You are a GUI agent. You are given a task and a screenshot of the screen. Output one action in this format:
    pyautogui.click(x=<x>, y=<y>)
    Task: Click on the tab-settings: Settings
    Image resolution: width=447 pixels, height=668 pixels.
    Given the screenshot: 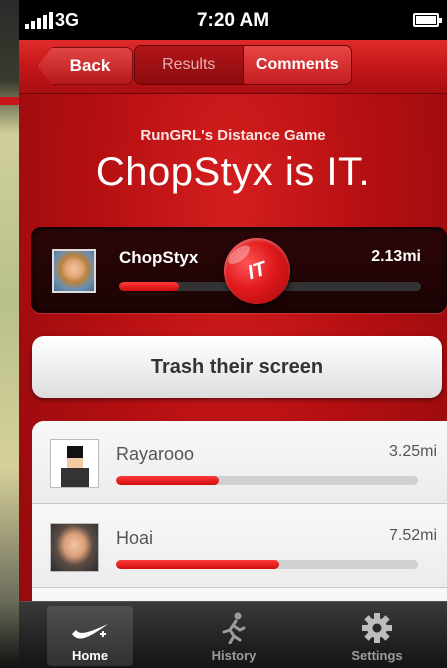 What is the action you would take?
    pyautogui.click(x=377, y=636)
    